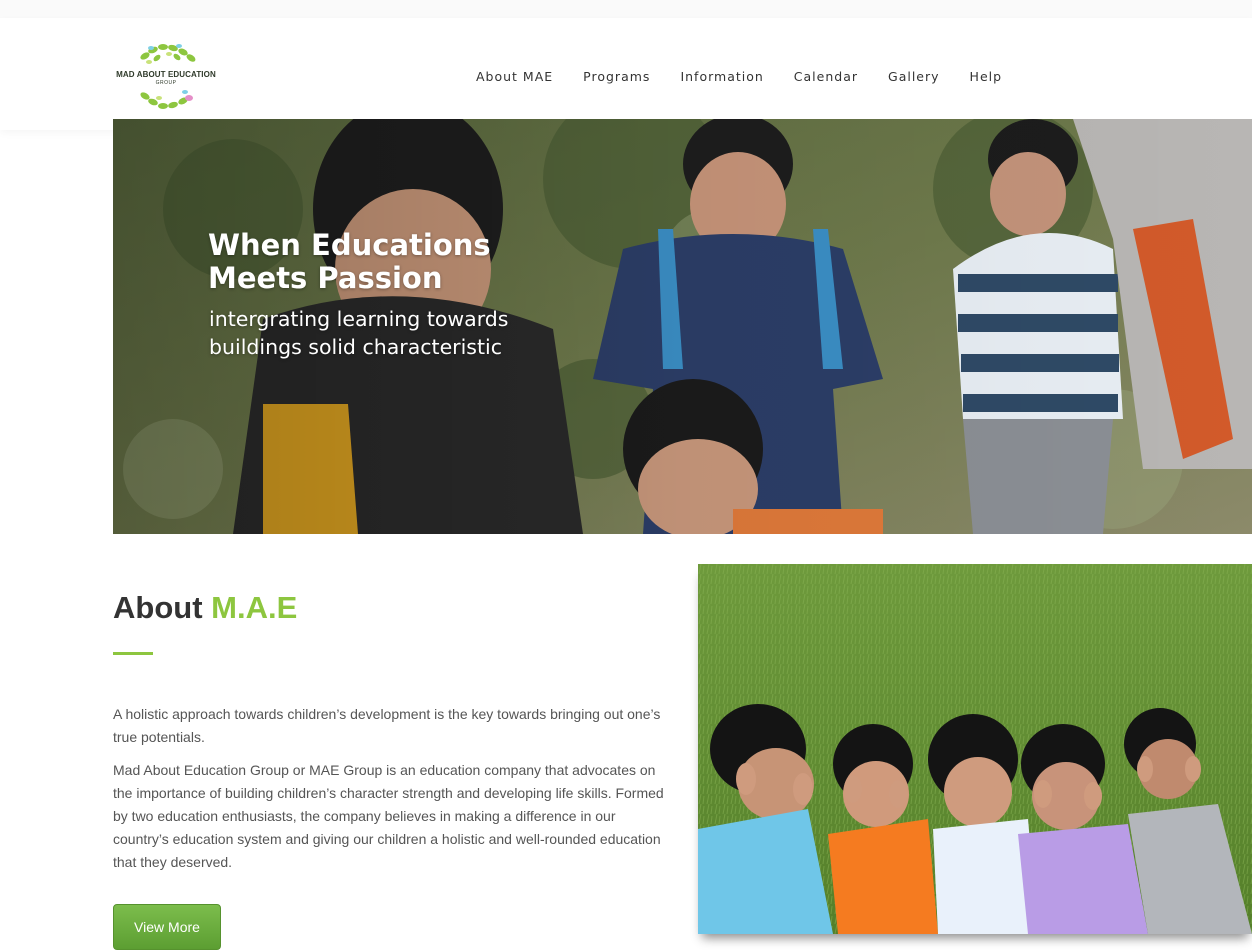  I want to click on hero-title: When Educations Meets Passion, so click(349, 261).